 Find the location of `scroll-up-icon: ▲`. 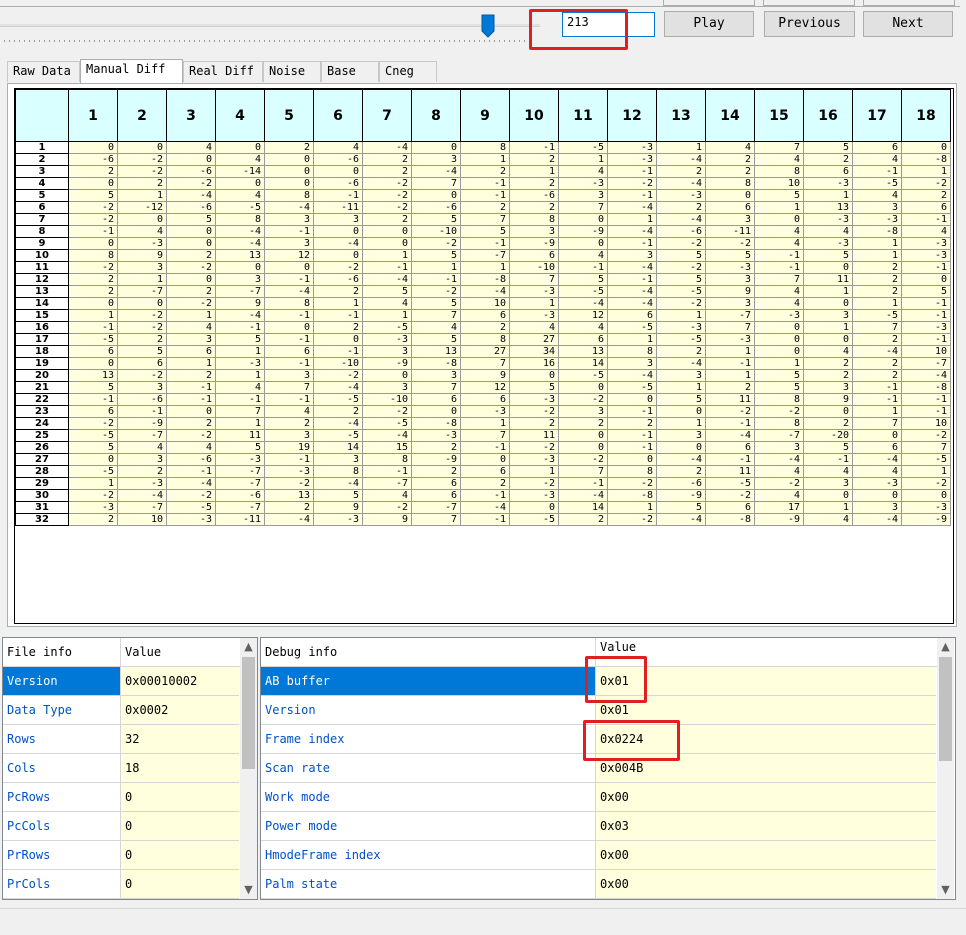

scroll-up-icon: ▲ is located at coordinates (945, 646).